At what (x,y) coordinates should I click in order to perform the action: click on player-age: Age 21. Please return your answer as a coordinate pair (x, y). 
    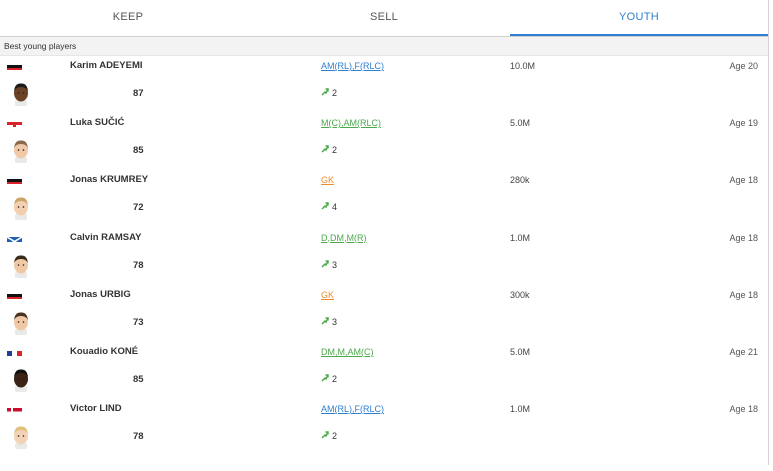
    Looking at the image, I should click on (743, 351).